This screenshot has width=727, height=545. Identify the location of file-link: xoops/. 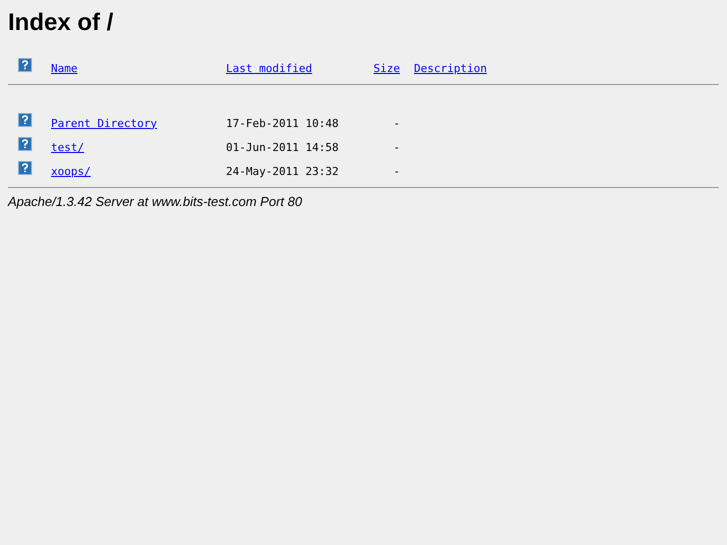
(71, 171).